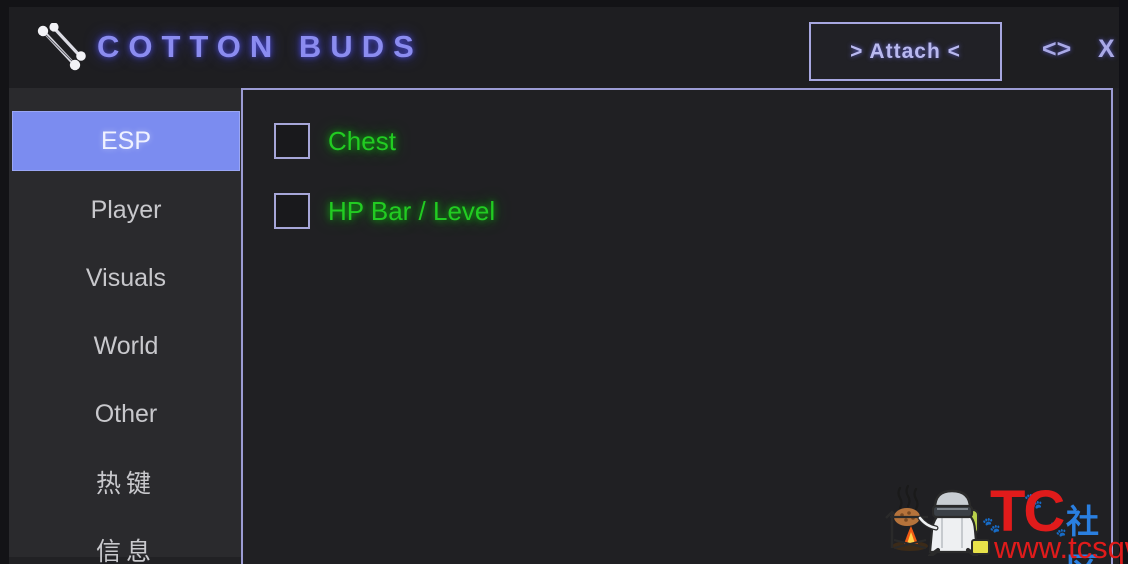 The width and height of the screenshot is (1128, 564). What do you see at coordinates (60, 48) in the screenshot?
I see `cotton-swabs-icon` at bounding box center [60, 48].